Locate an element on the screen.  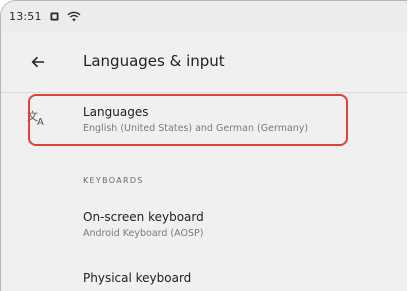
status-bar: 13:51 is located at coordinates (204, 16).